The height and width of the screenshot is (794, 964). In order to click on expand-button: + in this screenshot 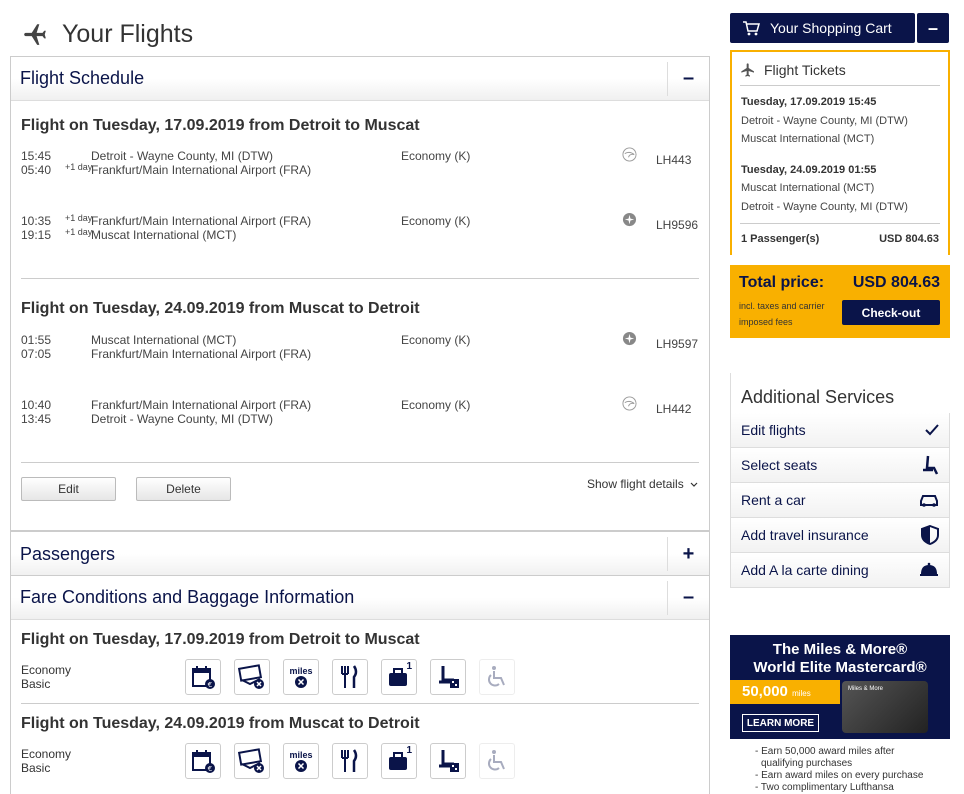, I will do `click(688, 554)`.